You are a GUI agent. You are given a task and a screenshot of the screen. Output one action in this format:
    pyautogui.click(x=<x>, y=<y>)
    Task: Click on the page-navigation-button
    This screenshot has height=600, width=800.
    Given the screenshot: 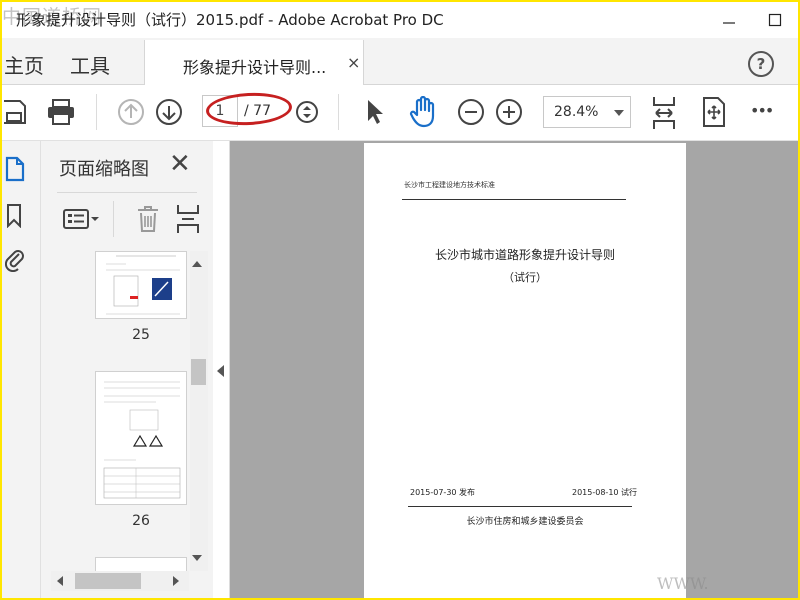 What is the action you would take?
    pyautogui.click(x=307, y=112)
    